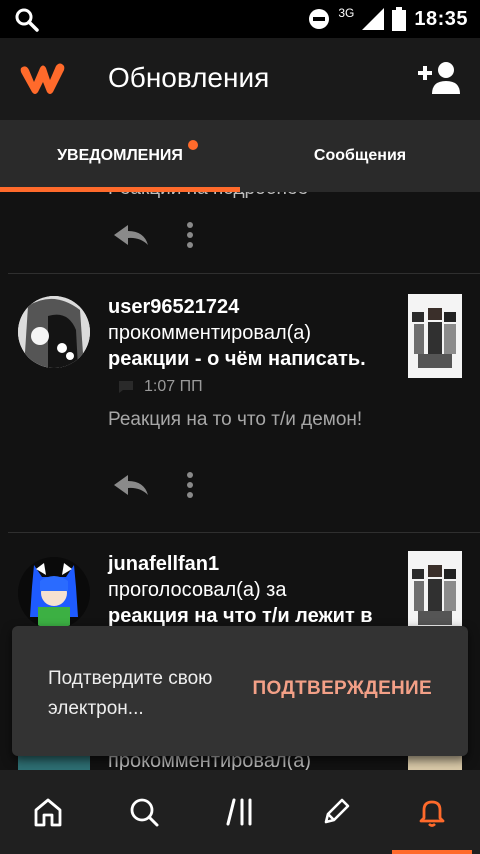 Image resolution: width=480 pixels, height=854 pixels. Describe the element at coordinates (189, 77) in the screenshot. I see `page-title: Обновления` at that location.